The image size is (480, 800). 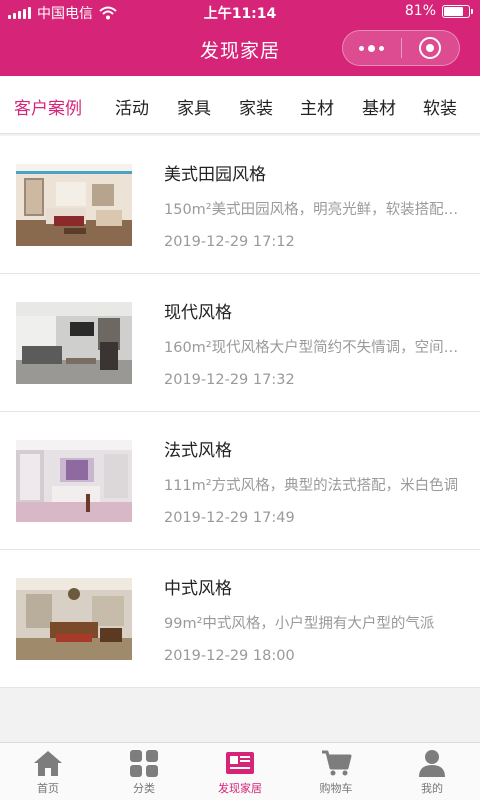 What do you see at coordinates (144, 788) in the screenshot?
I see `tabbar-label: 分类` at bounding box center [144, 788].